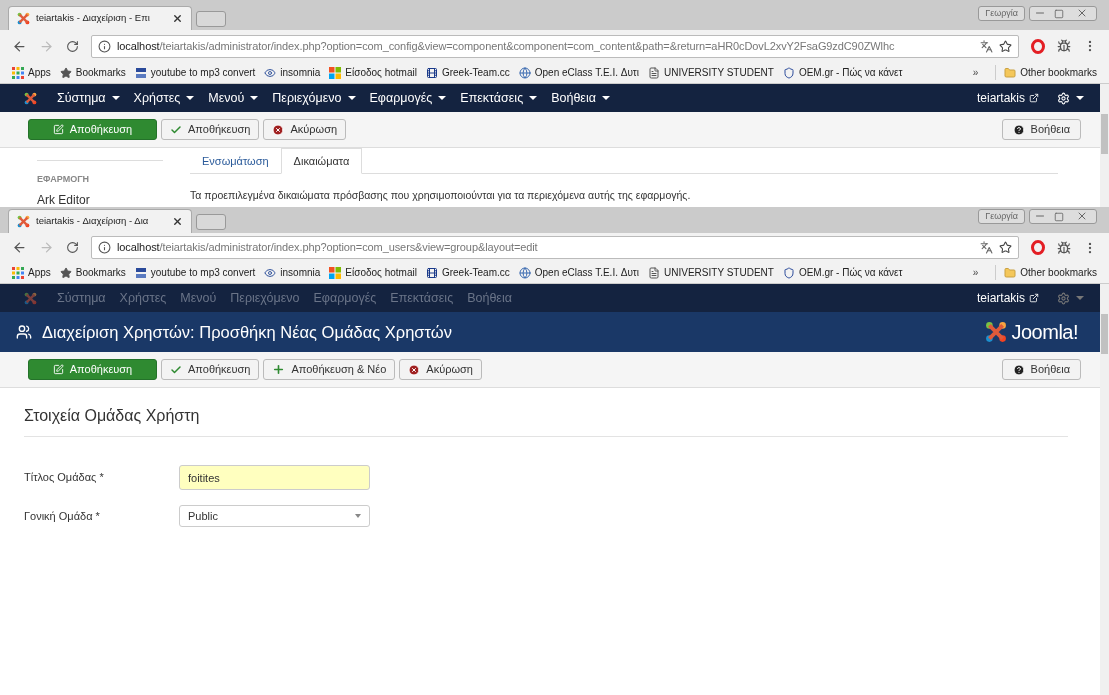 This screenshot has height=695, width=1109. What do you see at coordinates (335, 72) in the screenshot?
I see `windows-logo-icon` at bounding box center [335, 72].